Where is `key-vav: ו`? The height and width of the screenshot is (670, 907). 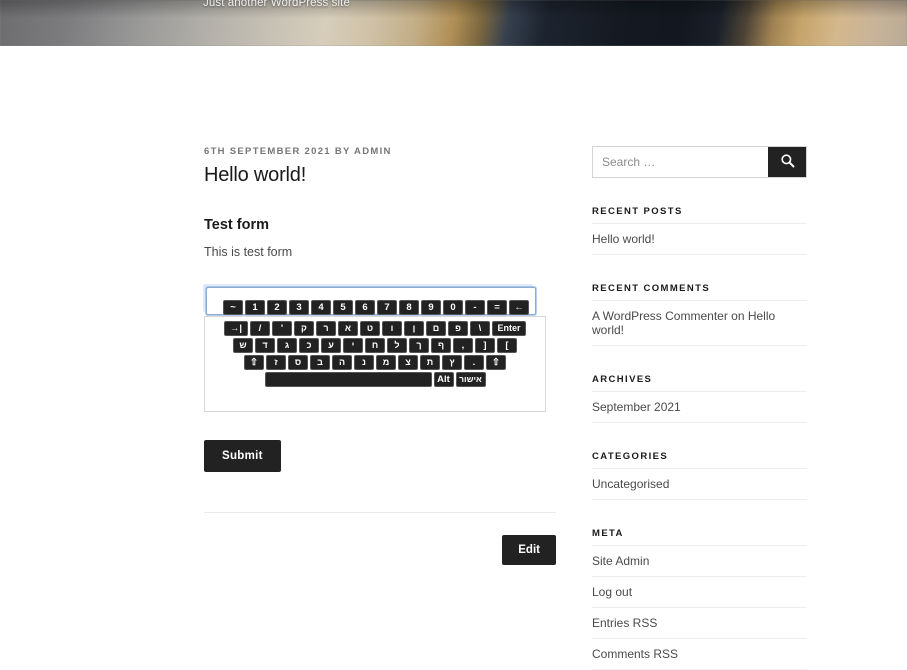 key-vav: ו is located at coordinates (392, 328).